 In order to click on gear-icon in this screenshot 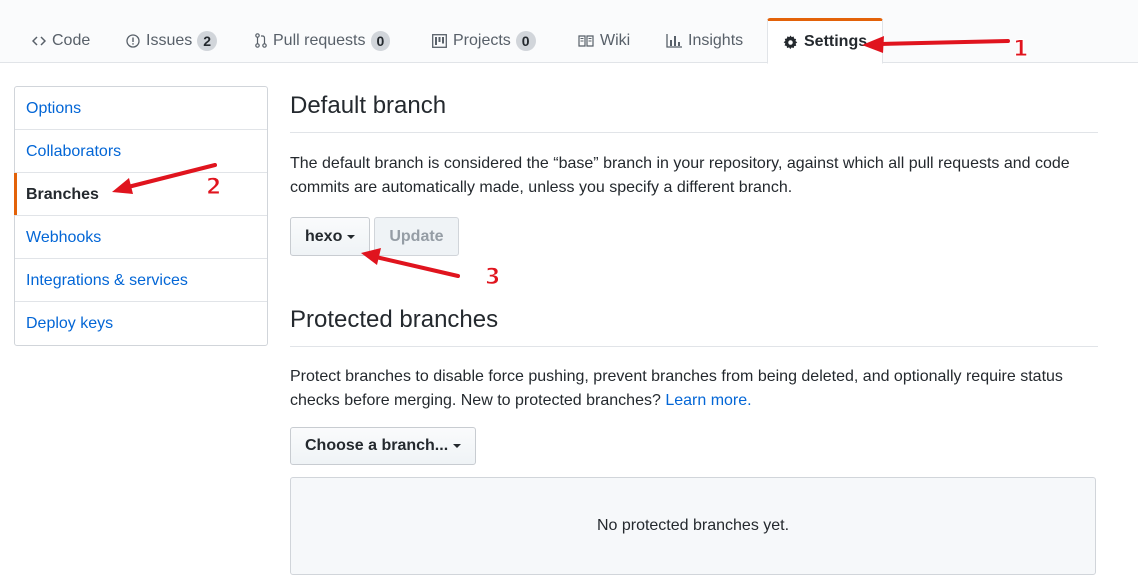, I will do `click(790, 42)`.